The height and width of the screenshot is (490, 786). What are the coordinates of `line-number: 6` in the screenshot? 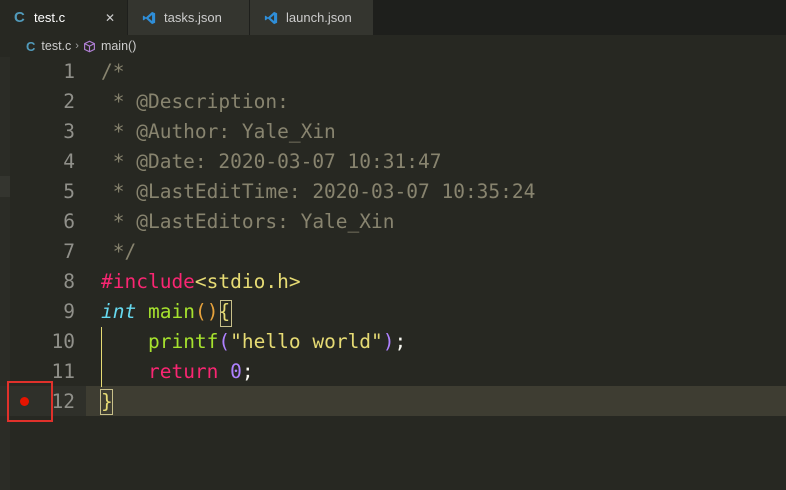 It's located at (37, 222).